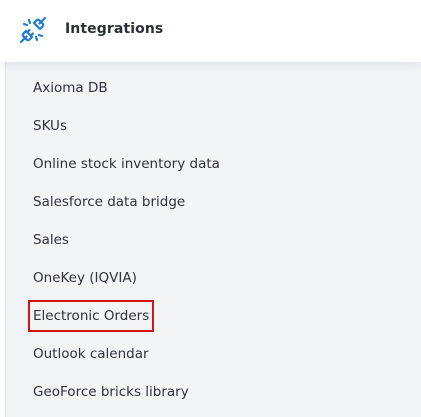 Image resolution: width=421 pixels, height=417 pixels. I want to click on menu-item-salesforce-data-bridge: Salesforce data bridge, so click(109, 202).